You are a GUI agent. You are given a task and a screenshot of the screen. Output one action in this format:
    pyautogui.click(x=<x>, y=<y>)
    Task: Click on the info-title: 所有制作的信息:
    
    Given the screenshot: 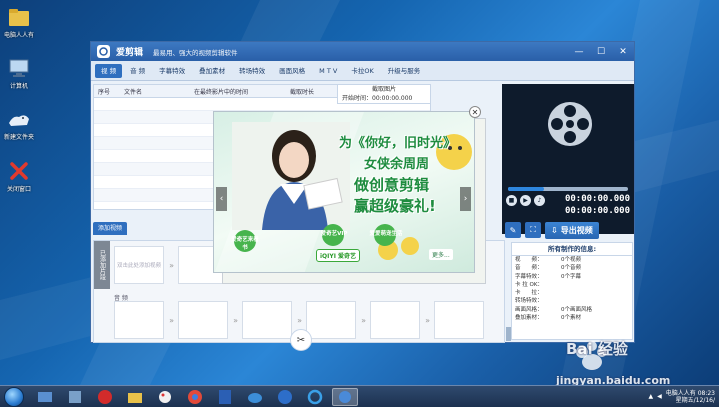 What is the action you would take?
    pyautogui.click(x=572, y=249)
    